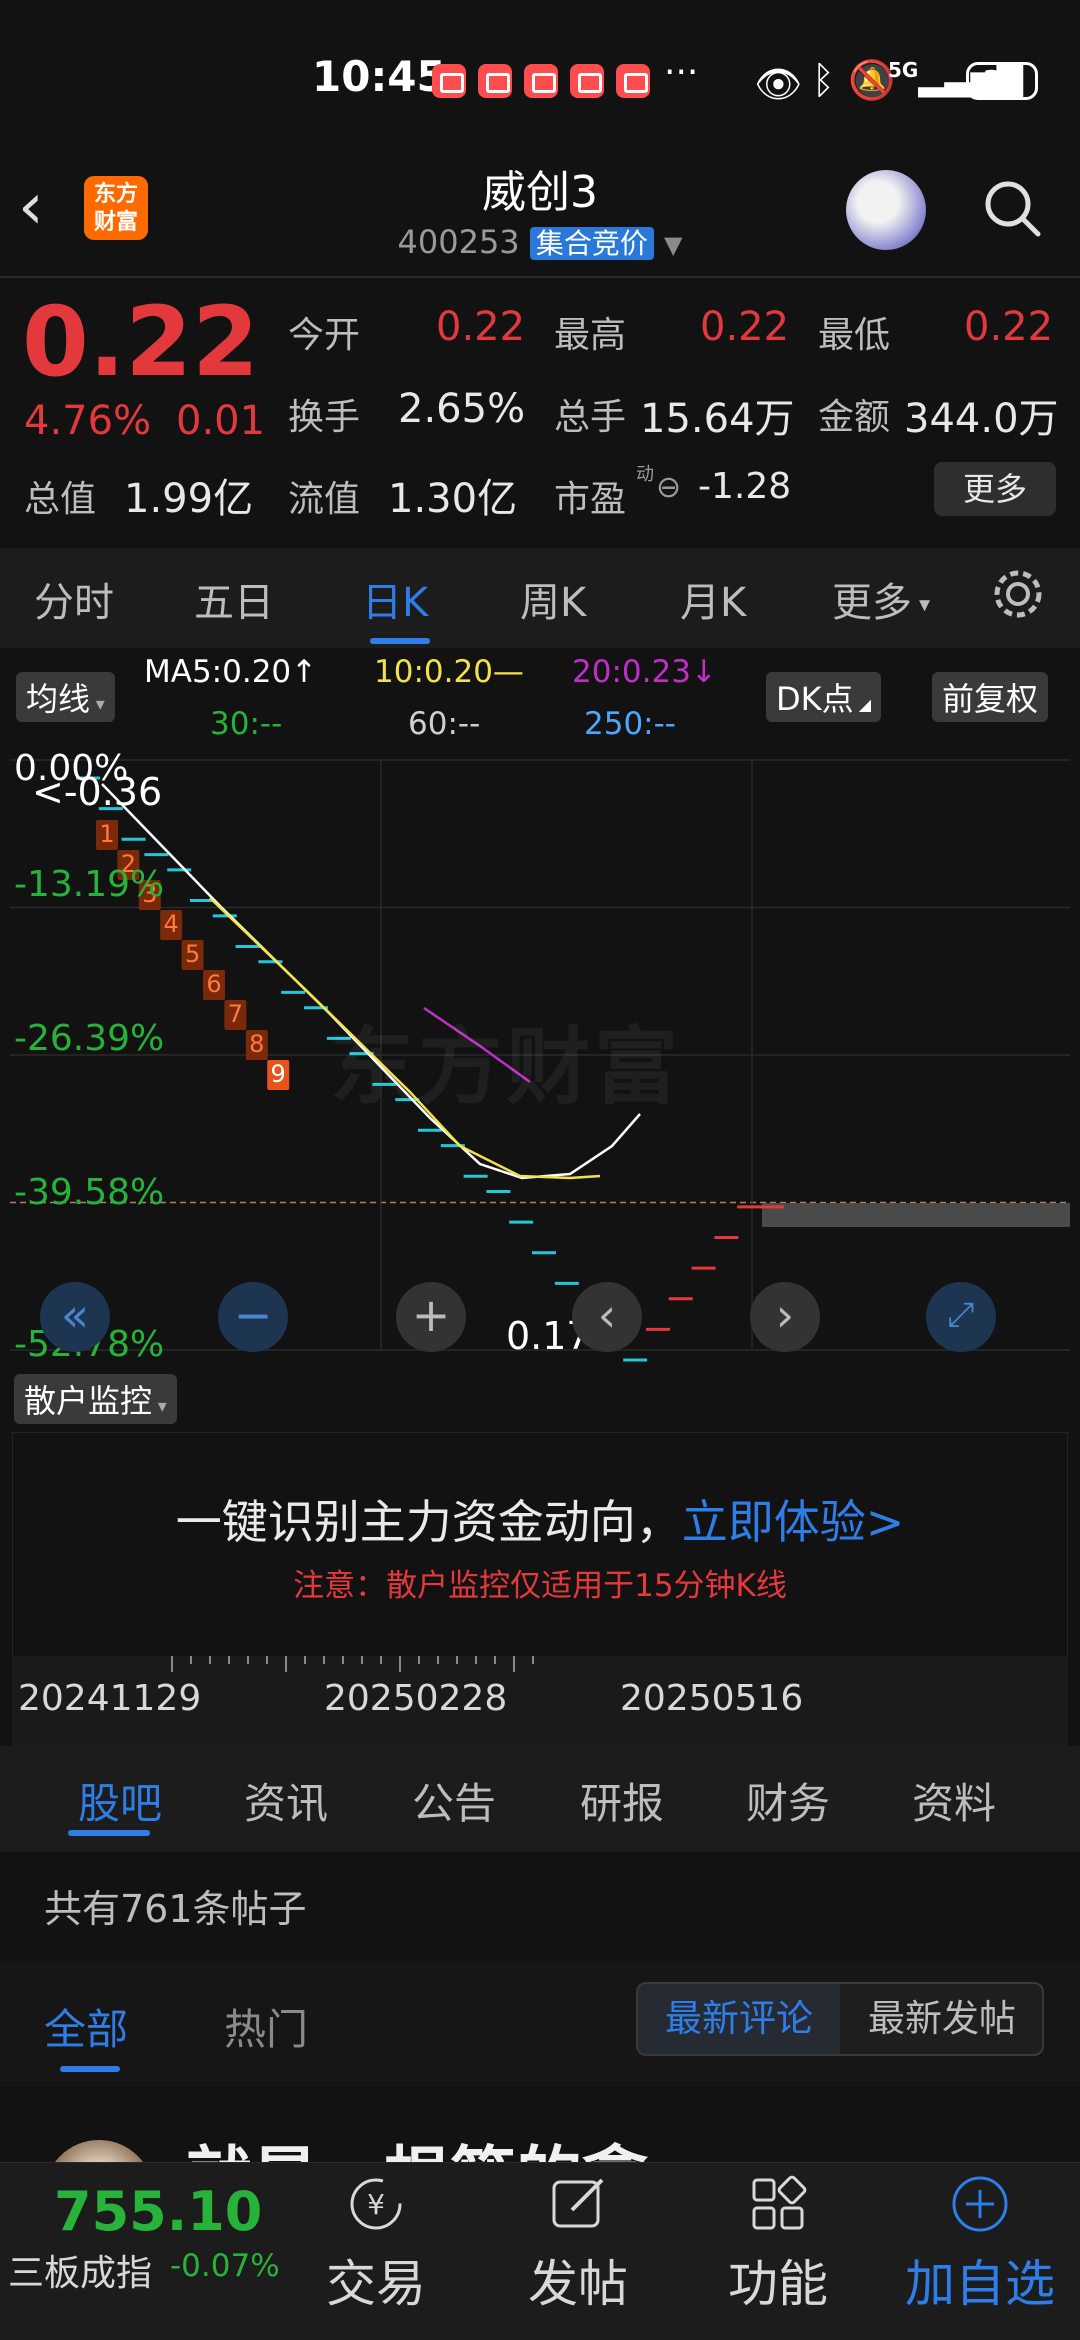  Describe the element at coordinates (235, 1014) in the screenshot. I see `countdown-label: 7` at that location.